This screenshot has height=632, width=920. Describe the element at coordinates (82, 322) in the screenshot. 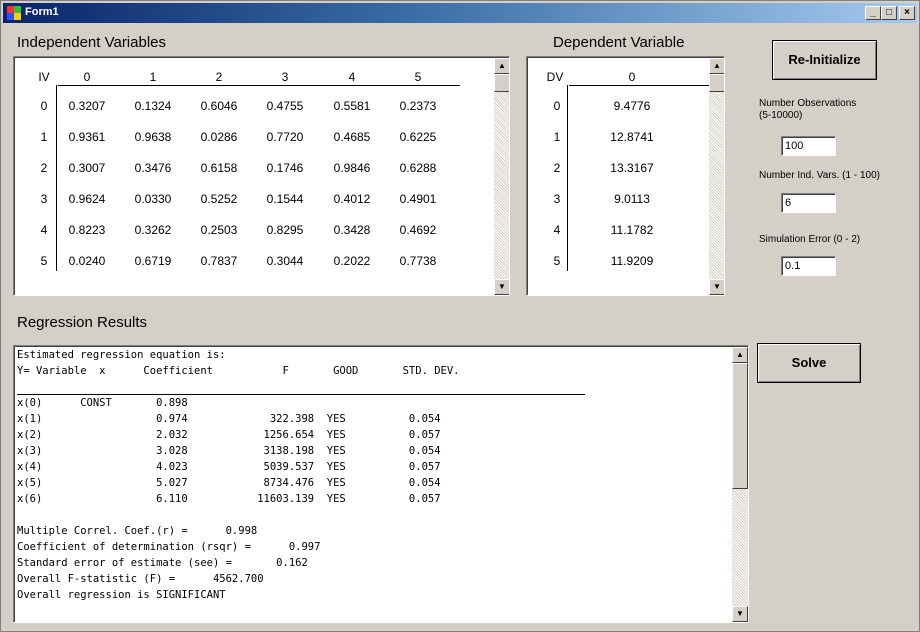

I see `regression-results-label: Regression Results` at that location.